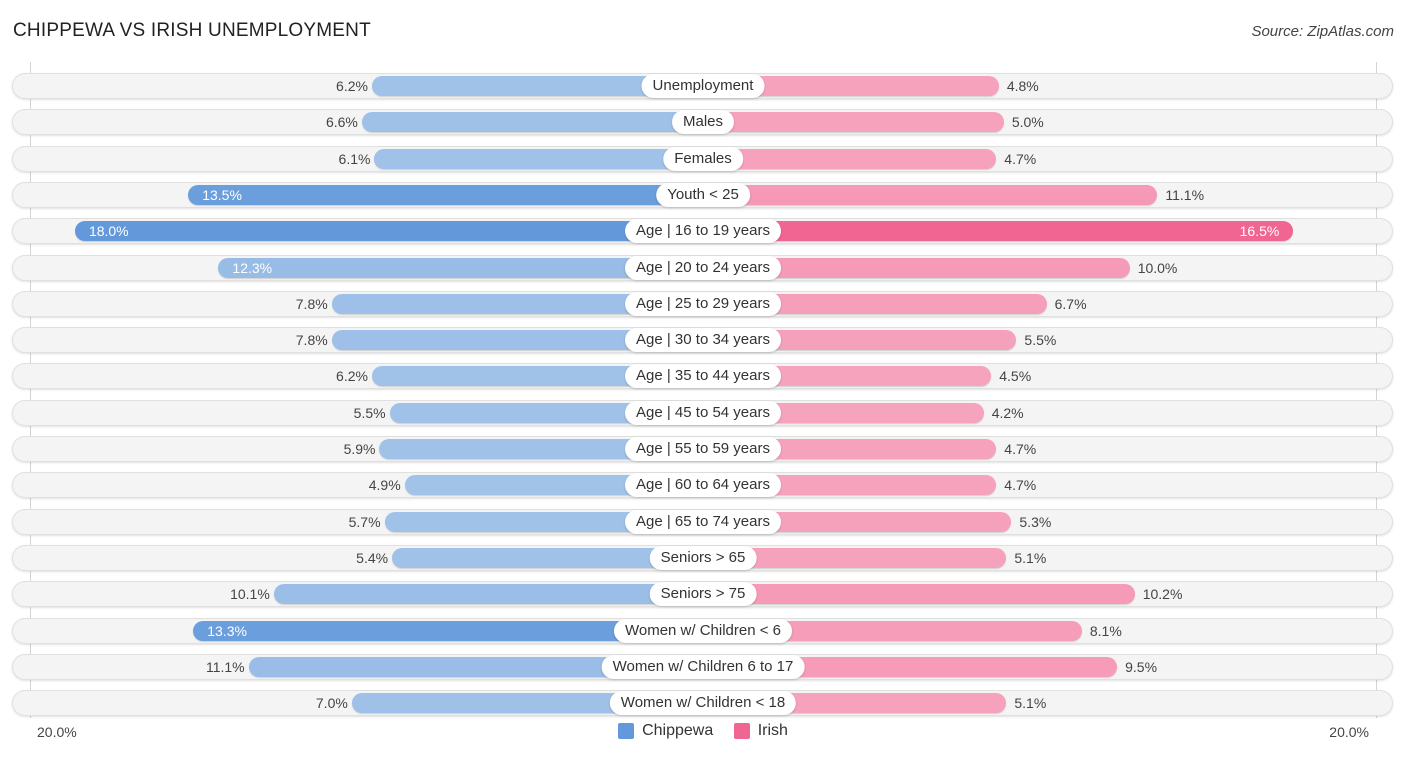 The width and height of the screenshot is (1406, 757). Describe the element at coordinates (225, 667) in the screenshot. I see `value-label-chippewa: 11.1%` at that location.